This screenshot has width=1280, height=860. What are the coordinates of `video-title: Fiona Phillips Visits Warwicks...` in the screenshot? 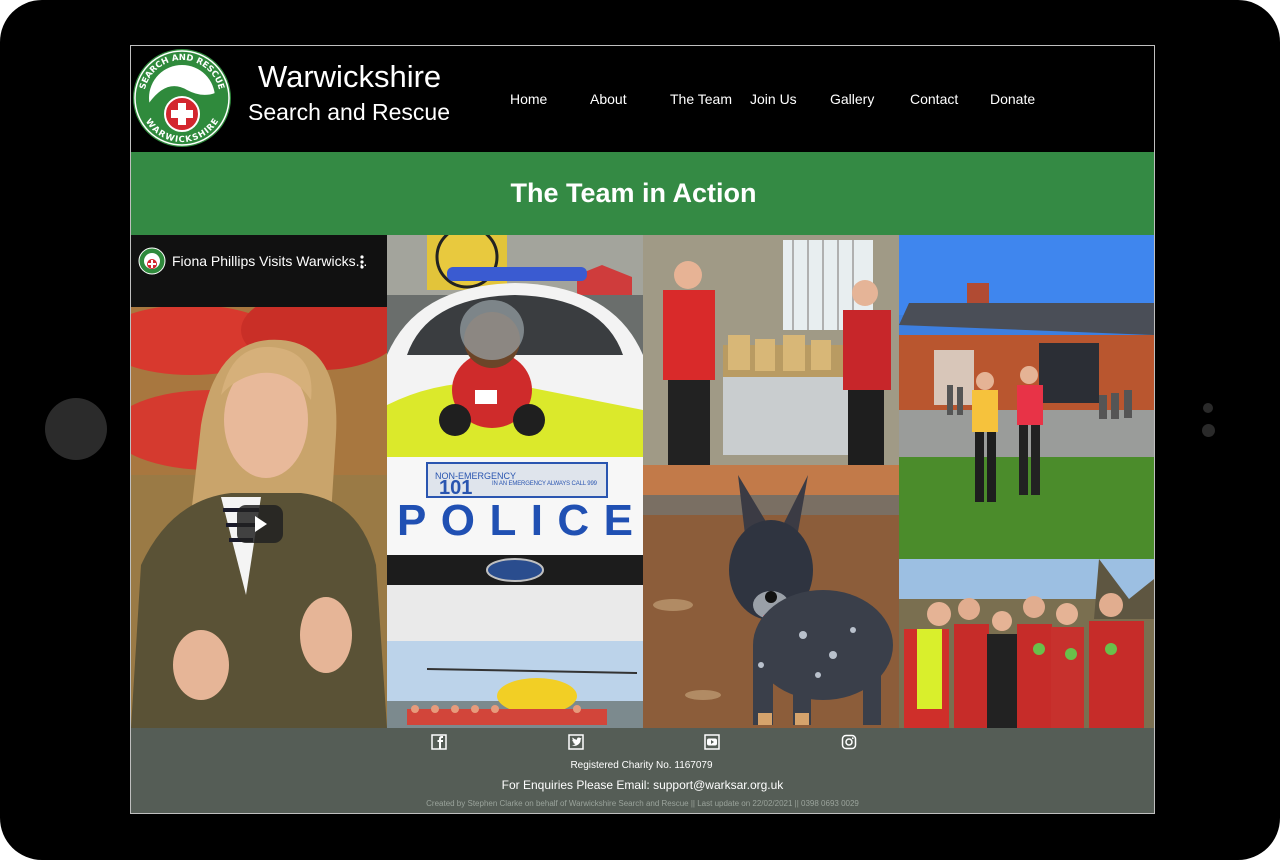 It's located at (269, 261).